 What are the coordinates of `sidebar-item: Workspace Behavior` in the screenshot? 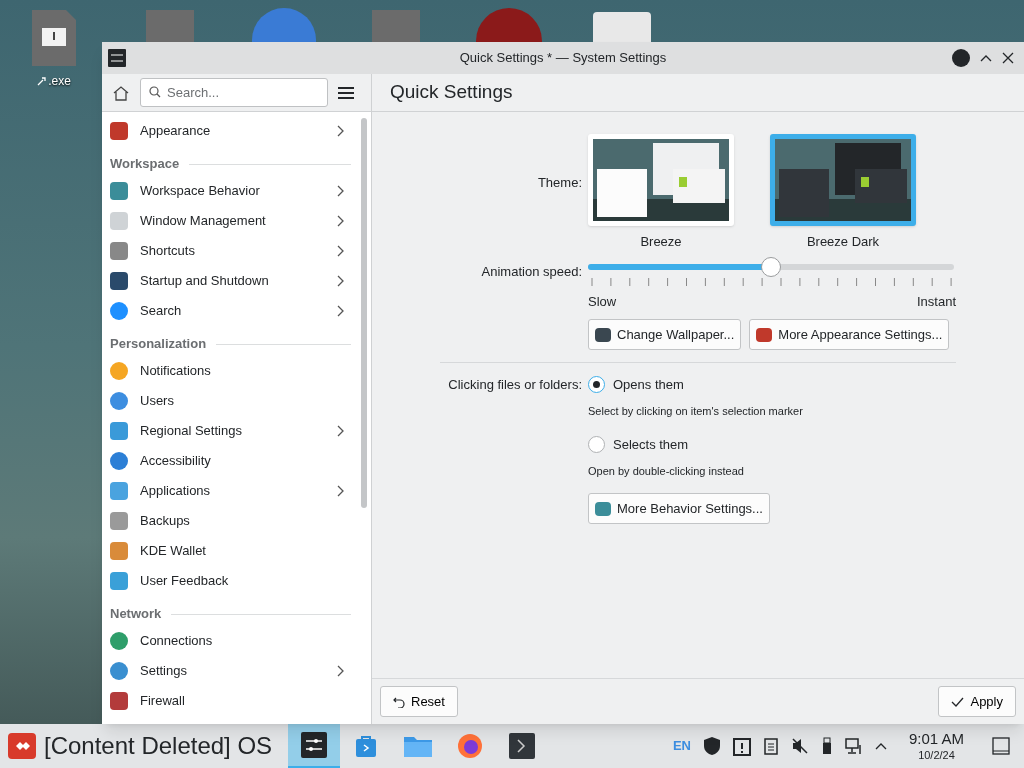 It's located at (230, 191).